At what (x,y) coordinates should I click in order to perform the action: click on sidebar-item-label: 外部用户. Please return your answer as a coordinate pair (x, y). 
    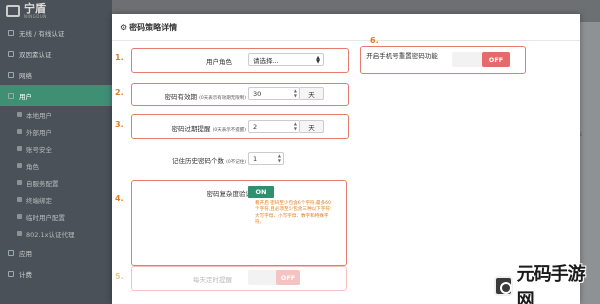
    Looking at the image, I should click on (39, 132).